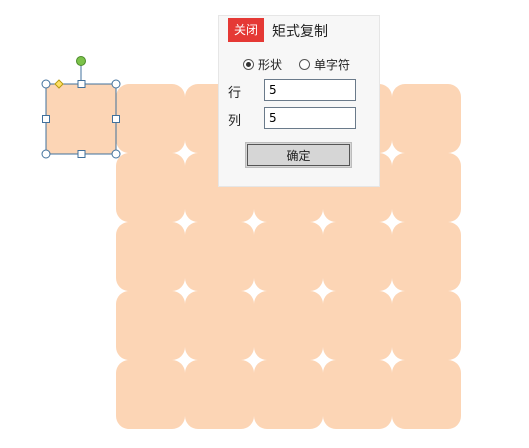 This screenshot has height=448, width=529. What do you see at coordinates (235, 121) in the screenshot?
I see `cols-label: 列` at bounding box center [235, 121].